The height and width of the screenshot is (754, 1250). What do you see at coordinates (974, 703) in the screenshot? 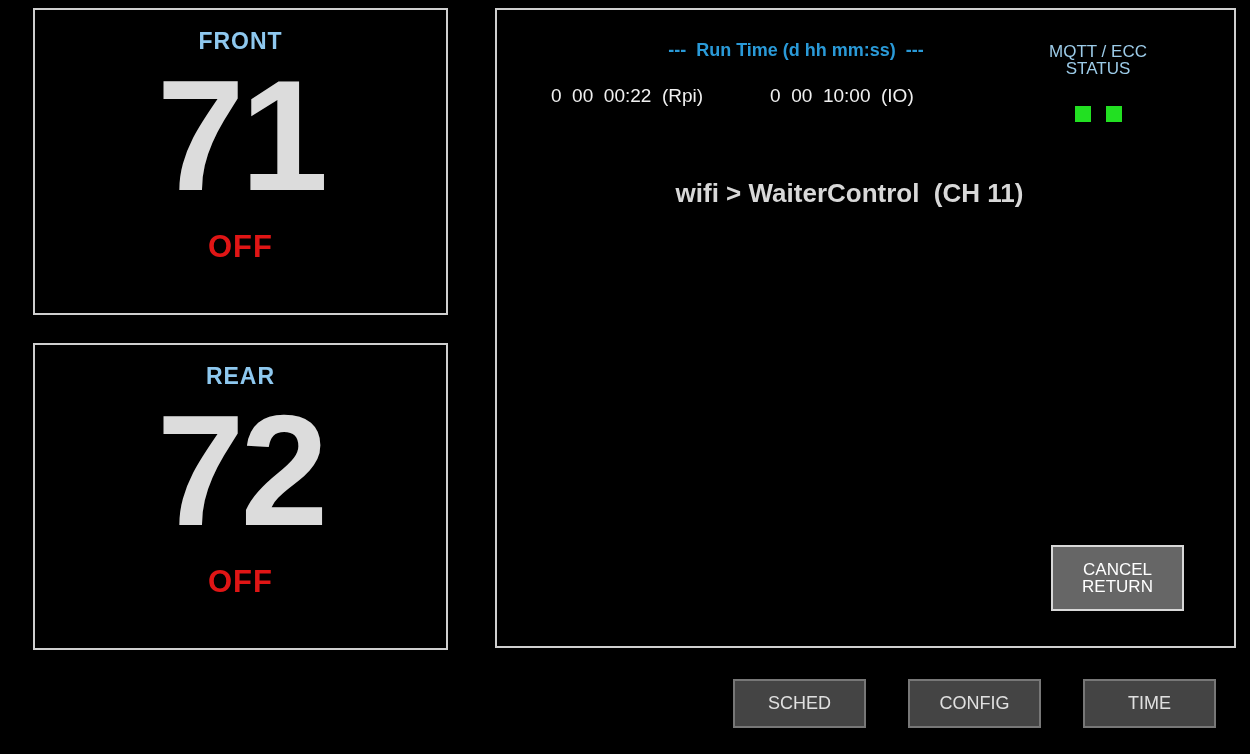
I see `nav-button: CONFIG` at bounding box center [974, 703].